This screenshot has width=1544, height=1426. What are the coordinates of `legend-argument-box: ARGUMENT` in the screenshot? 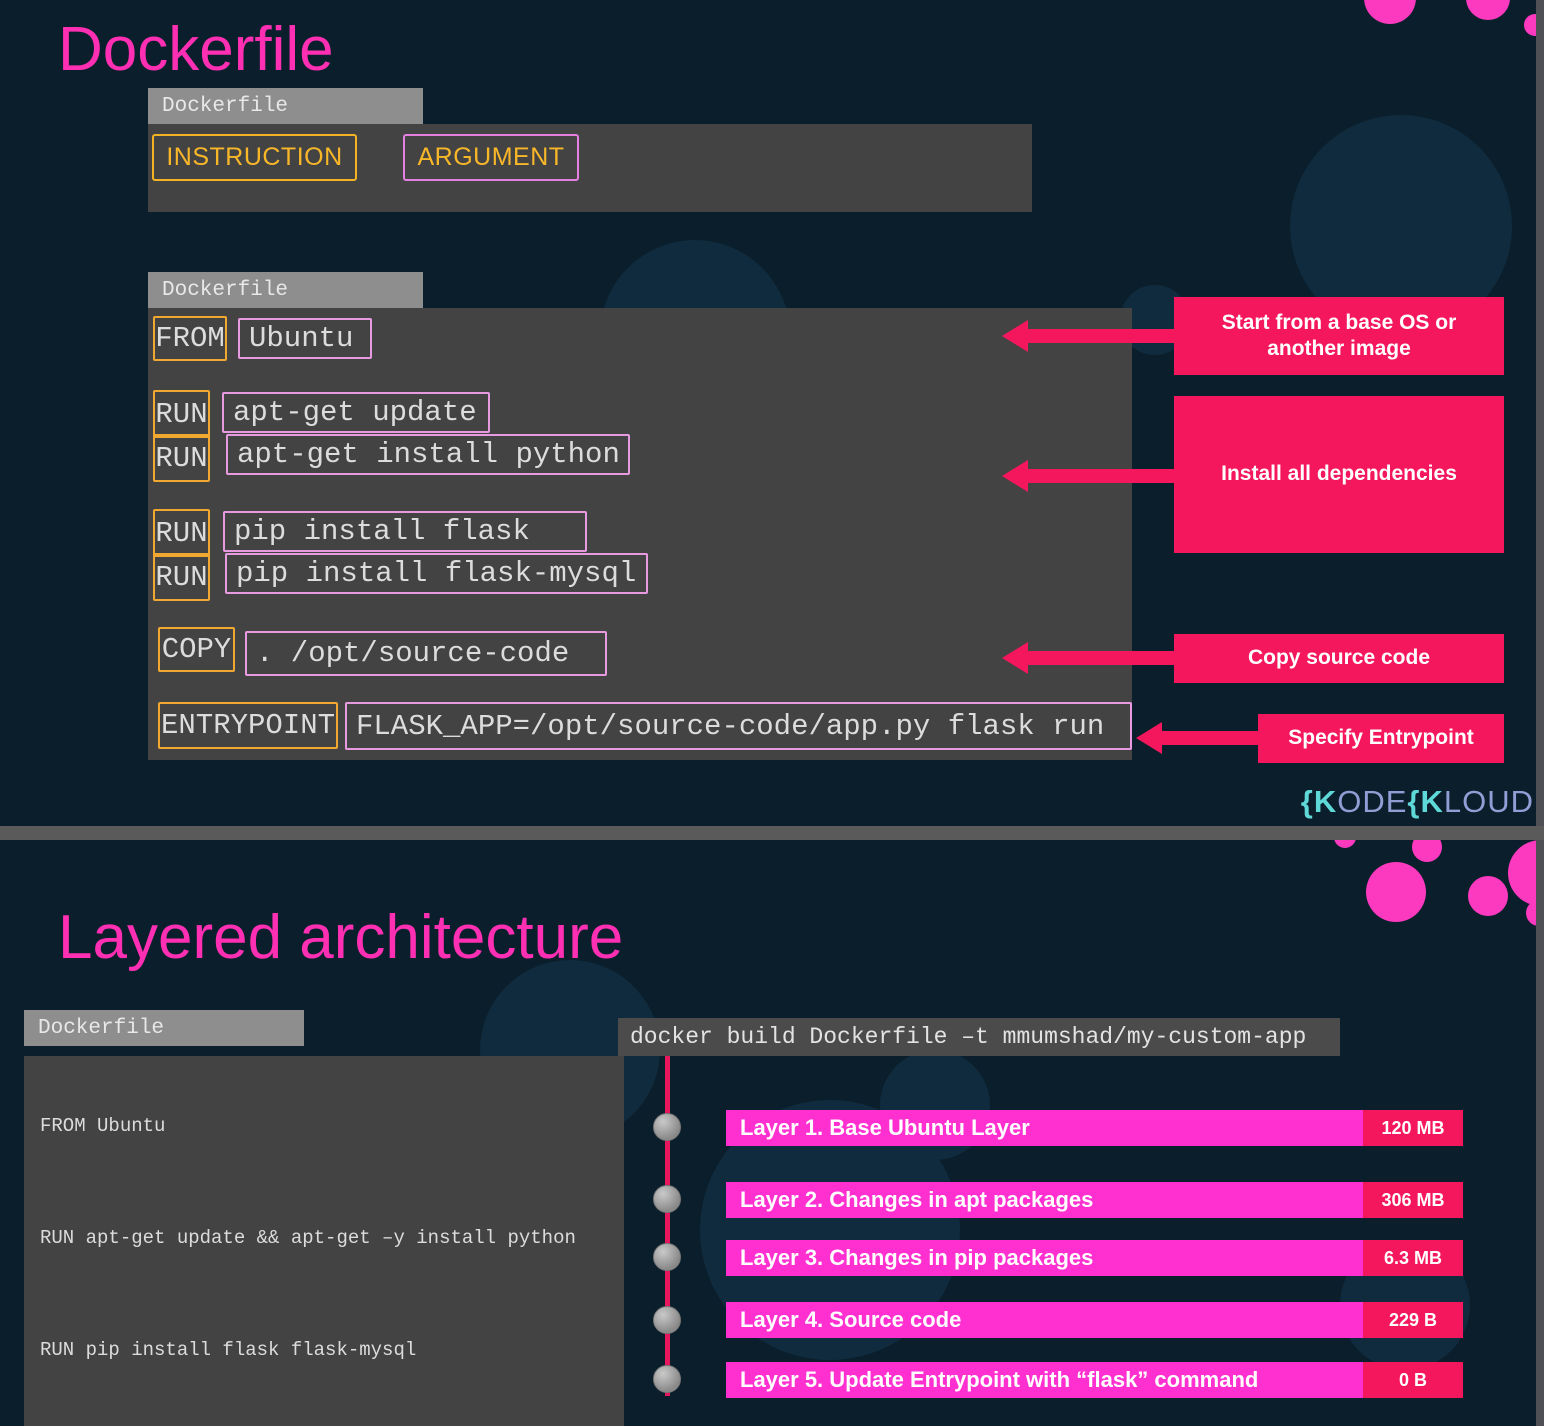 It's located at (491, 157).